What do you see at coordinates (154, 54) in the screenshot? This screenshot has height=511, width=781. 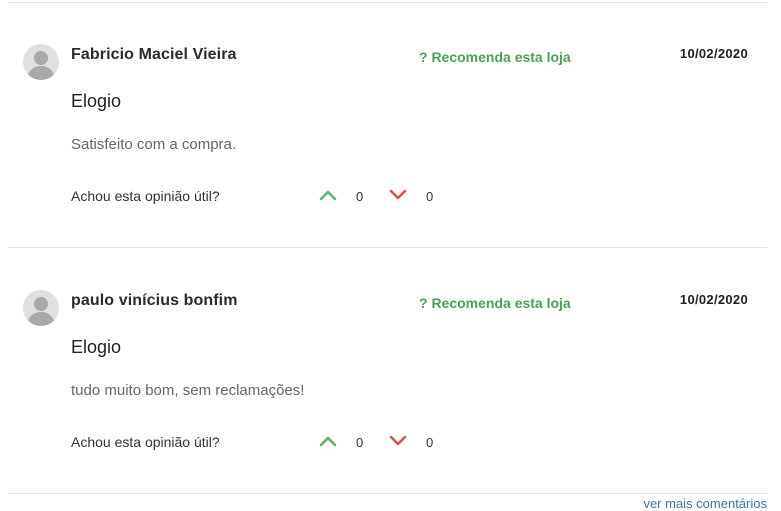 I see `review-author: Fabricio Maciel Vieira` at bounding box center [154, 54].